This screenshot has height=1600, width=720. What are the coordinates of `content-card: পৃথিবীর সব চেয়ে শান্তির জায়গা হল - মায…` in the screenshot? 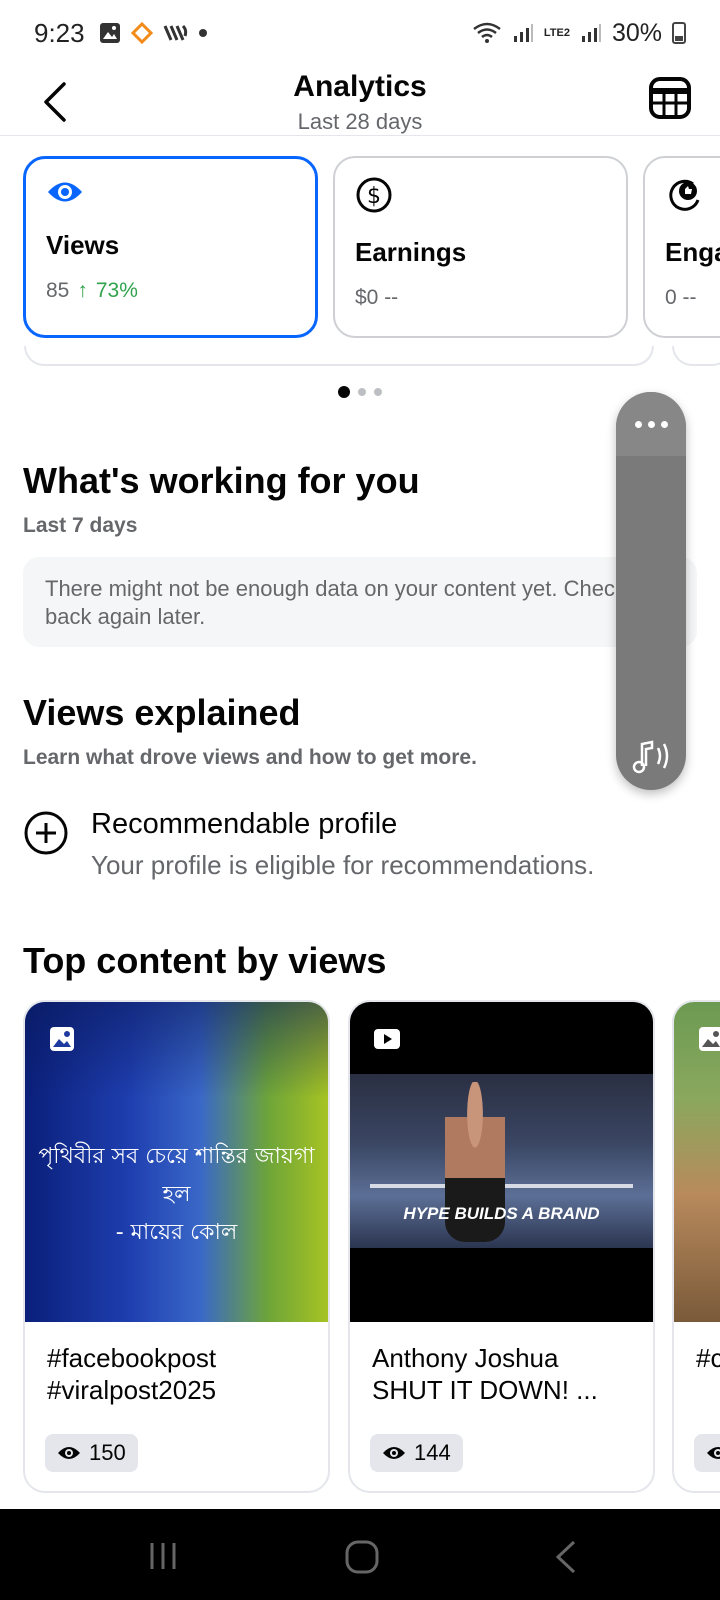 It's located at (176, 1246).